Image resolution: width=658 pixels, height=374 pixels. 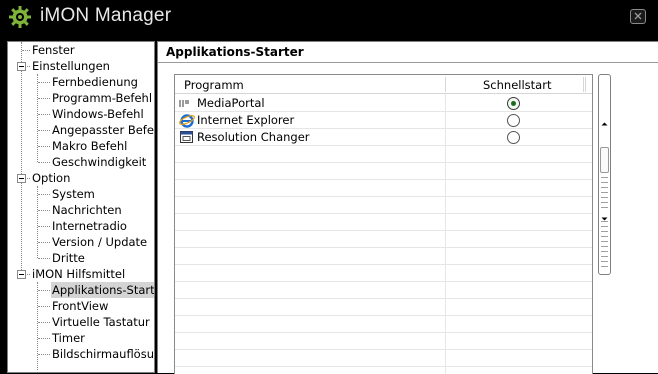 What do you see at coordinates (604, 219) in the screenshot?
I see `scroll-down-arrow-icon` at bounding box center [604, 219].